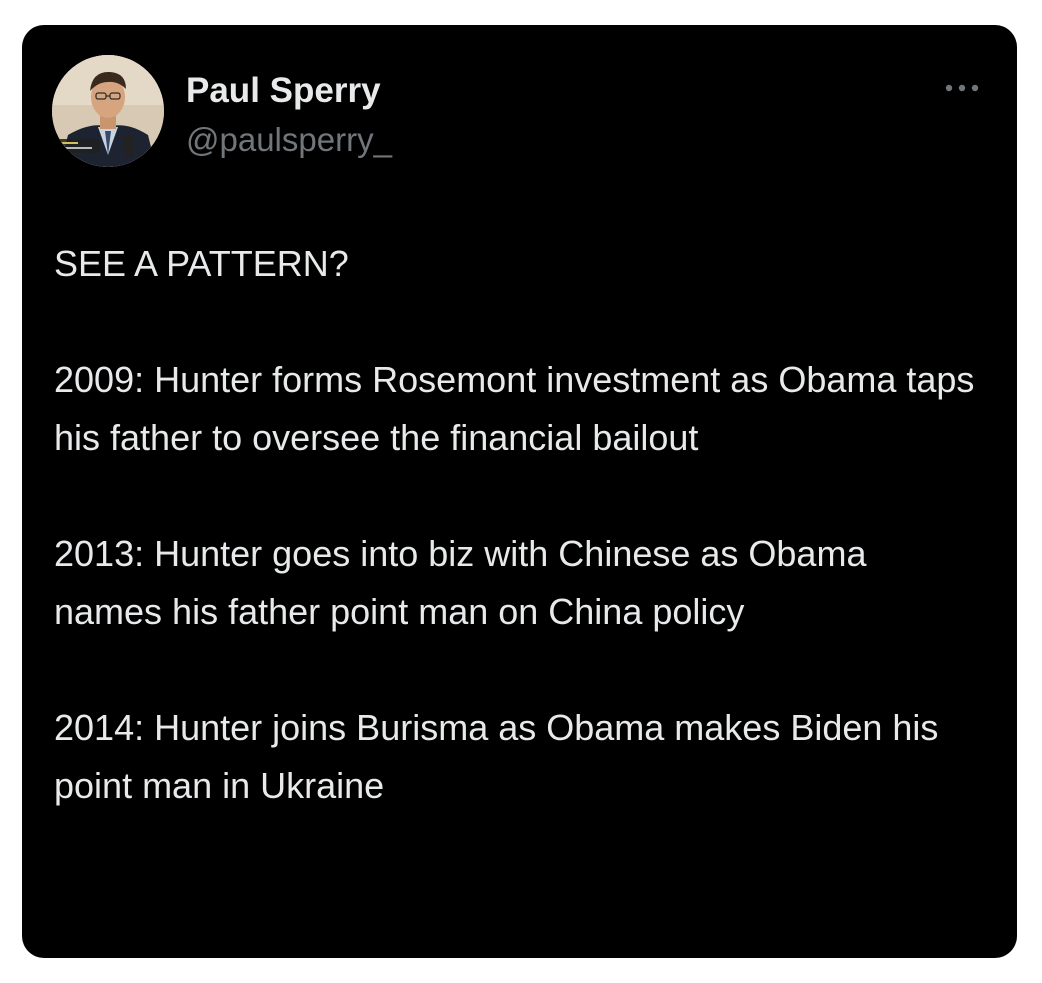 The image size is (1042, 983). I want to click on tweet-paragraph-headline: SEE A PATTERN?, so click(201, 263).